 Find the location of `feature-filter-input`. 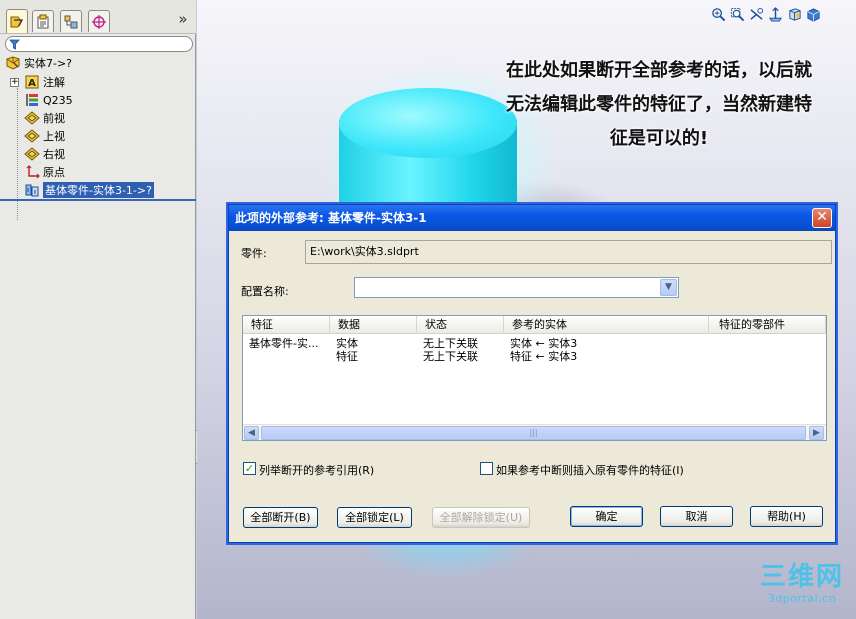

feature-filter-input is located at coordinates (99, 44).